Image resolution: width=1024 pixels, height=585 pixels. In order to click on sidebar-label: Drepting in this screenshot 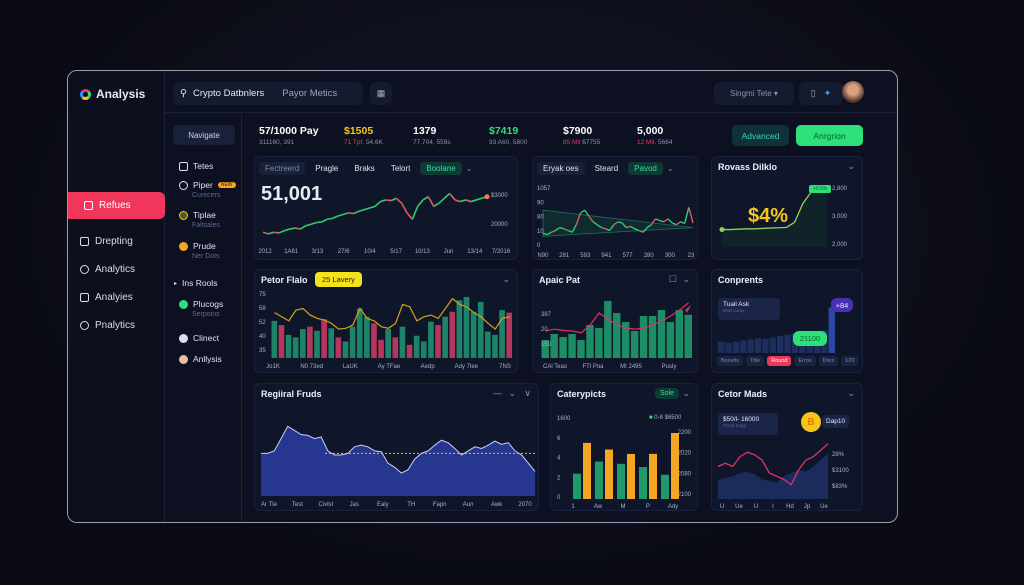, I will do `click(114, 241)`.